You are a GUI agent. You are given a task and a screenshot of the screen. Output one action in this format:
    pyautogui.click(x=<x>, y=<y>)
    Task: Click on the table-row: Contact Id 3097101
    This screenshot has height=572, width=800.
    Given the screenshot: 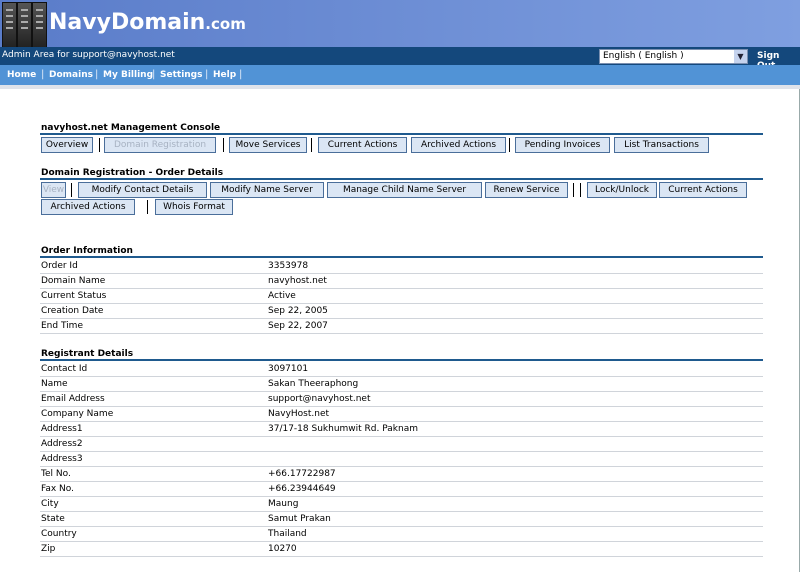 What is the action you would take?
    pyautogui.click(x=401, y=369)
    